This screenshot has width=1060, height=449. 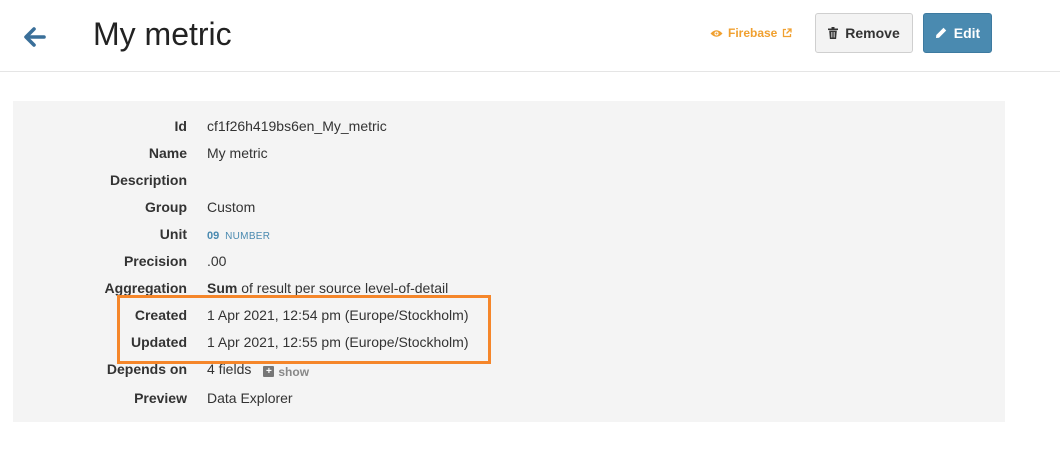 I want to click on remove-label: Remove, so click(x=872, y=33).